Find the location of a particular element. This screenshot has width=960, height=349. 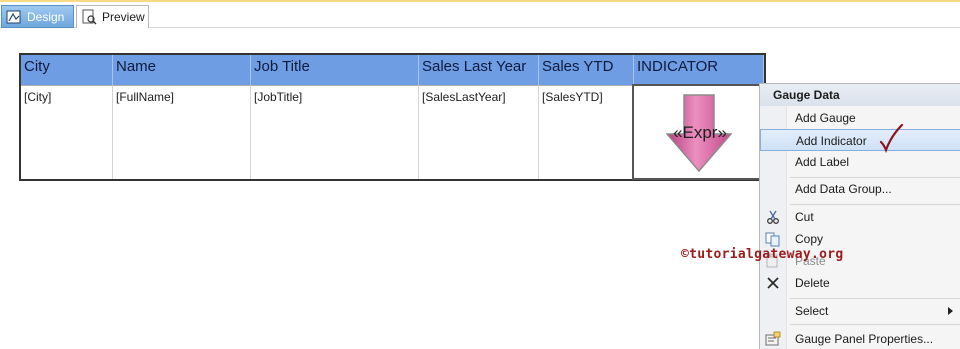

tab-design: Design is located at coordinates (37, 16).